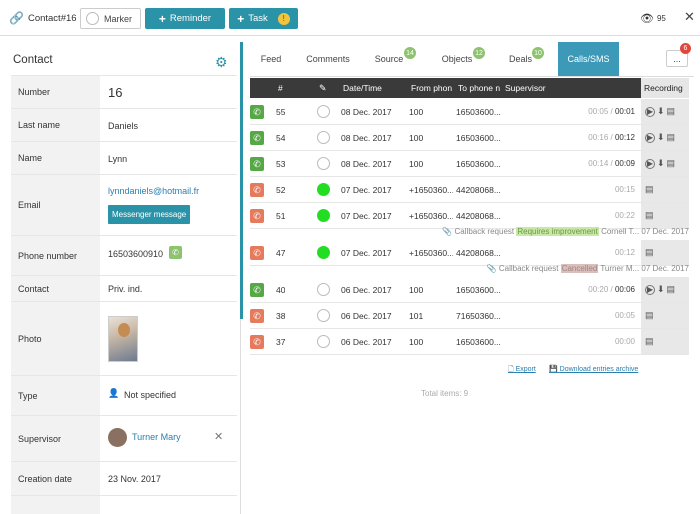 This screenshot has height=514, width=700. I want to click on col-supervisor: Supervisor, so click(525, 88).